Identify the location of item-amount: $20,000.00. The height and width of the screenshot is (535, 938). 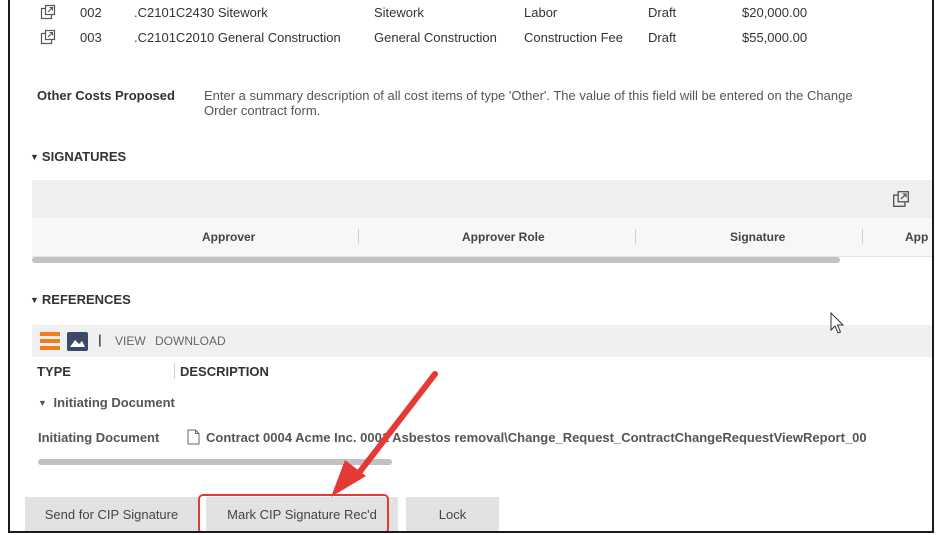
(775, 12).